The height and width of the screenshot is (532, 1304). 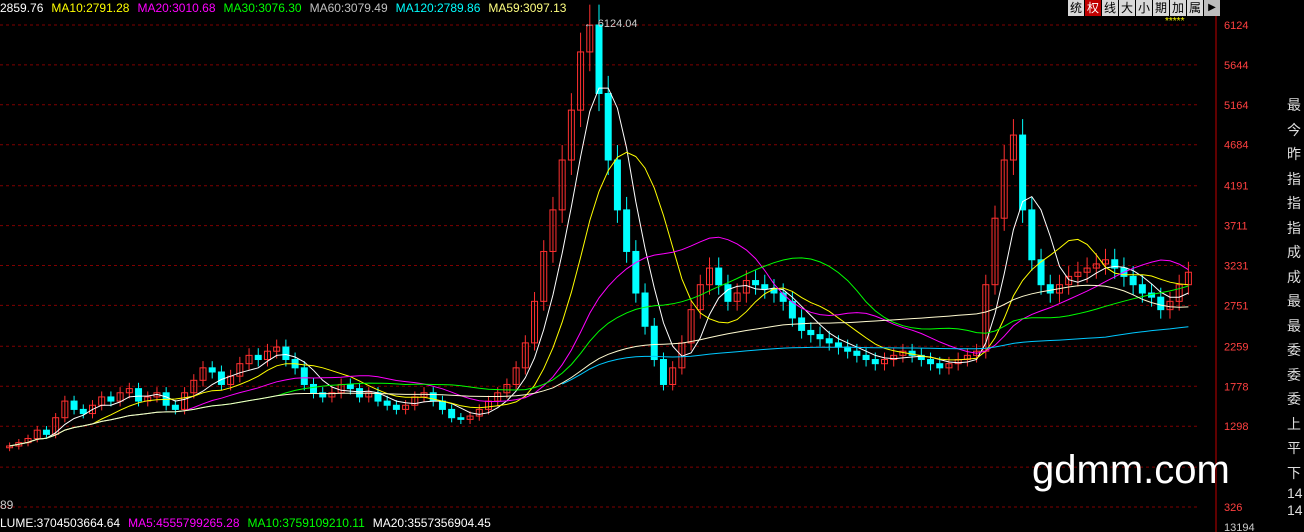 What do you see at coordinates (22, 8) in the screenshot?
I see `ma-legend-item: 2859.76` at bounding box center [22, 8].